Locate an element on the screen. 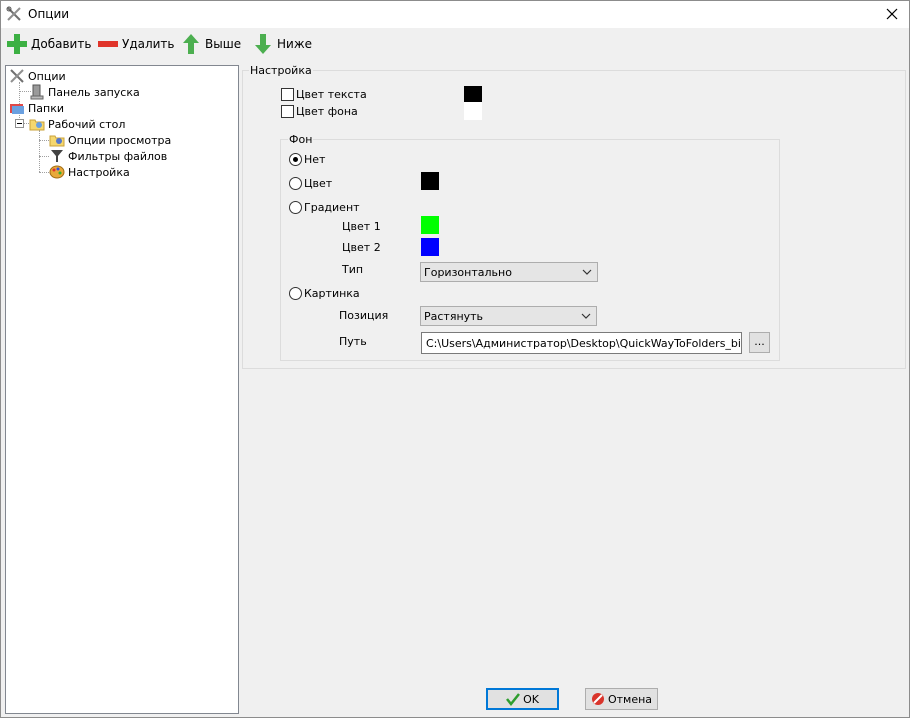 The width and height of the screenshot is (910, 718). tree-item-settings: Настройка is located at coordinates (89, 172).